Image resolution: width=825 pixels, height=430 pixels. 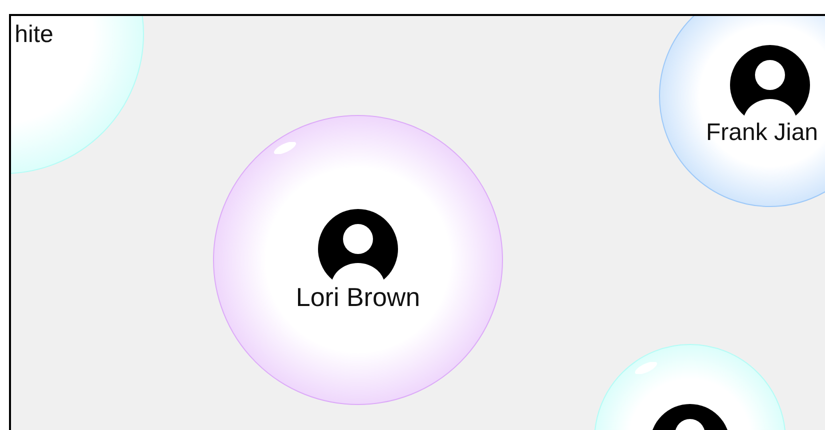 What do you see at coordinates (762, 133) in the screenshot?
I see `person-name: Frank Jian` at bounding box center [762, 133].